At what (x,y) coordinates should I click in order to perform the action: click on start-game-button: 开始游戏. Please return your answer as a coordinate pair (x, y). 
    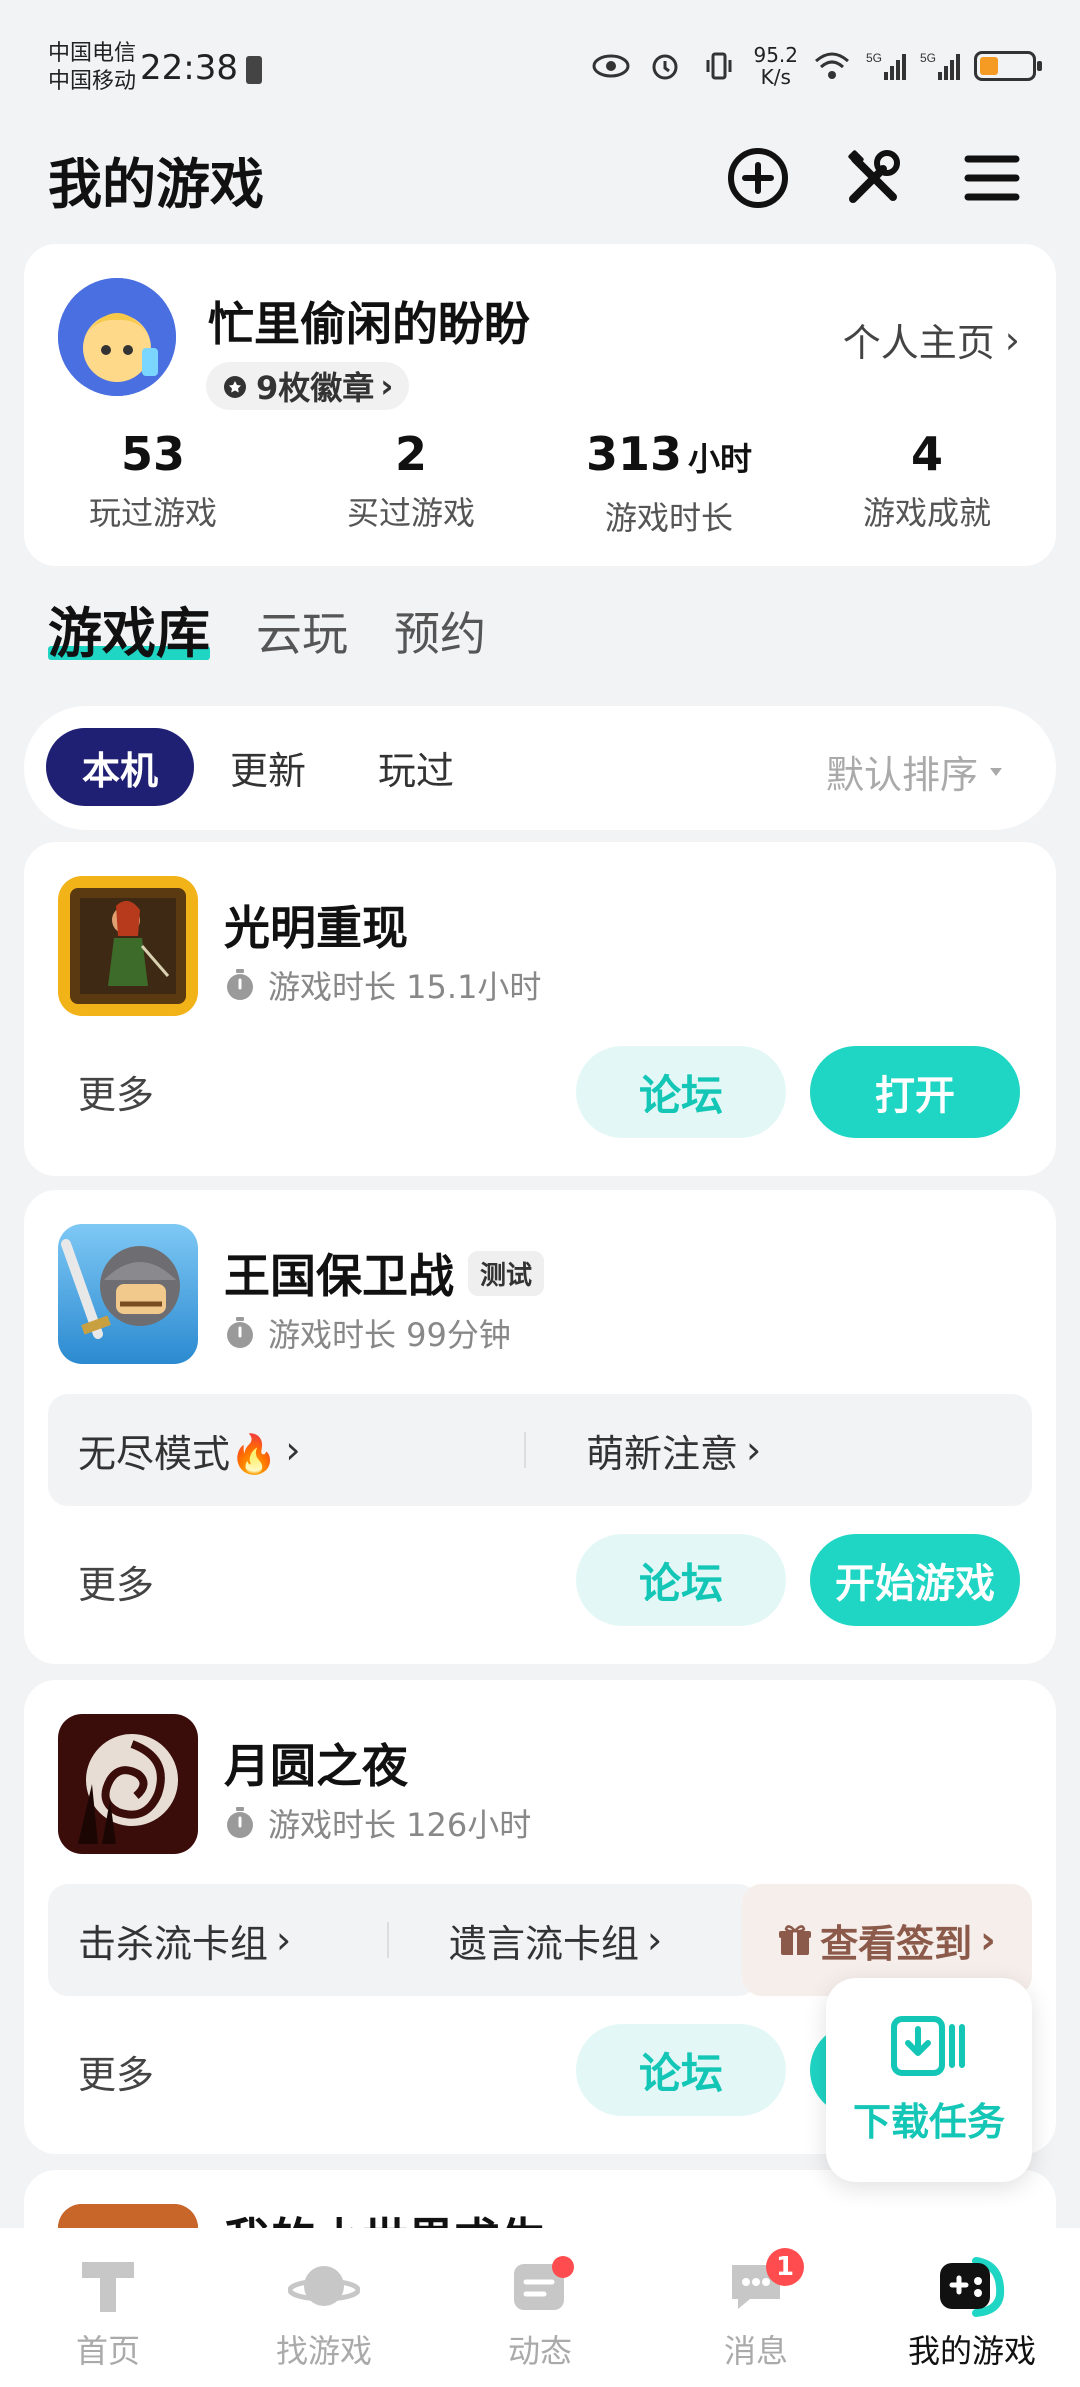
    Looking at the image, I should click on (915, 1580).